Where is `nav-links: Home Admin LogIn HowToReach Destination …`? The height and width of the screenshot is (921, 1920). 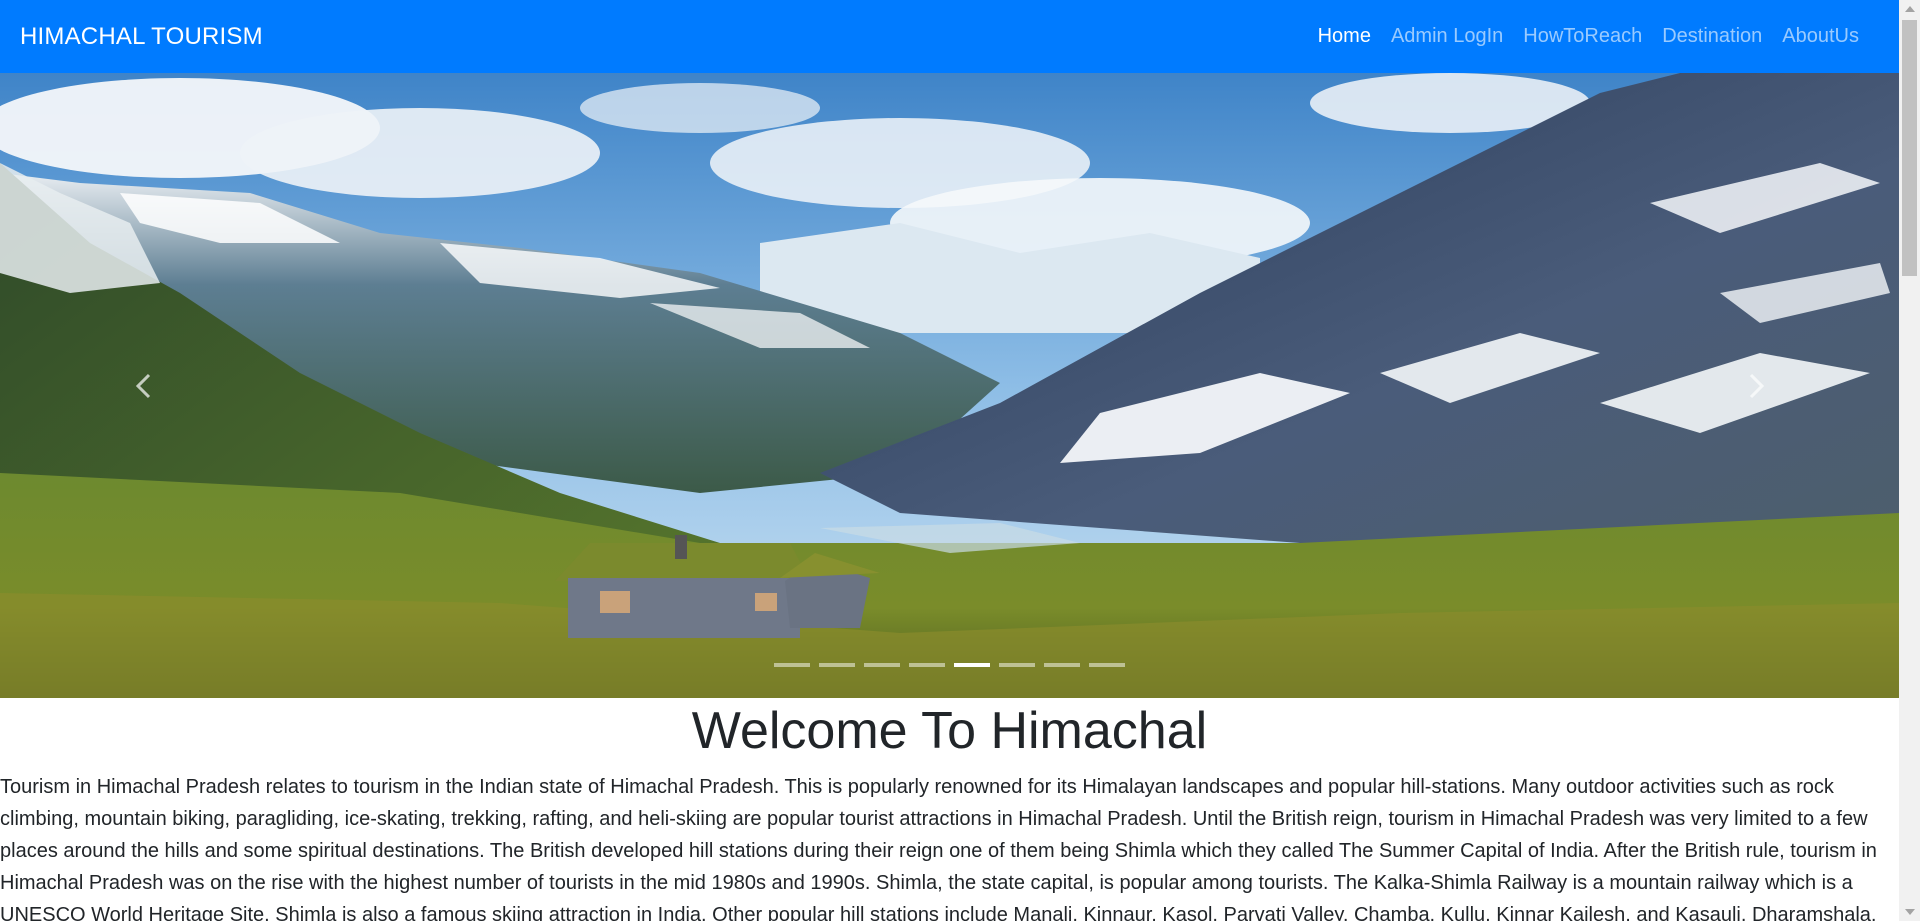
nav-links: Home Admin LogIn HowToReach Destination … is located at coordinates (1588, 36).